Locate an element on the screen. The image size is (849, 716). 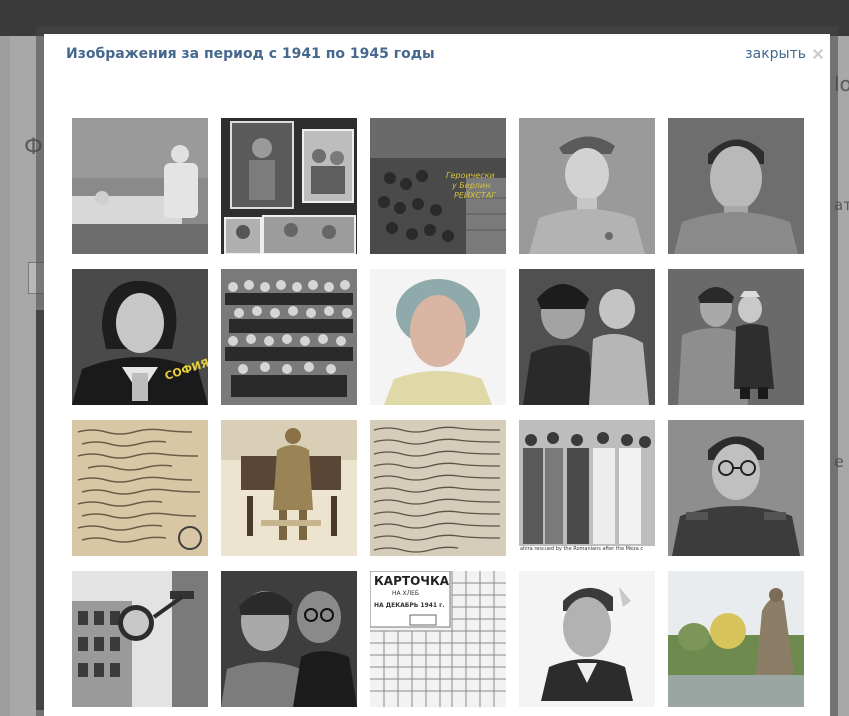
photo-3-caption-line-3: РЕЙХСТАГ is located at coordinates (475, 195).